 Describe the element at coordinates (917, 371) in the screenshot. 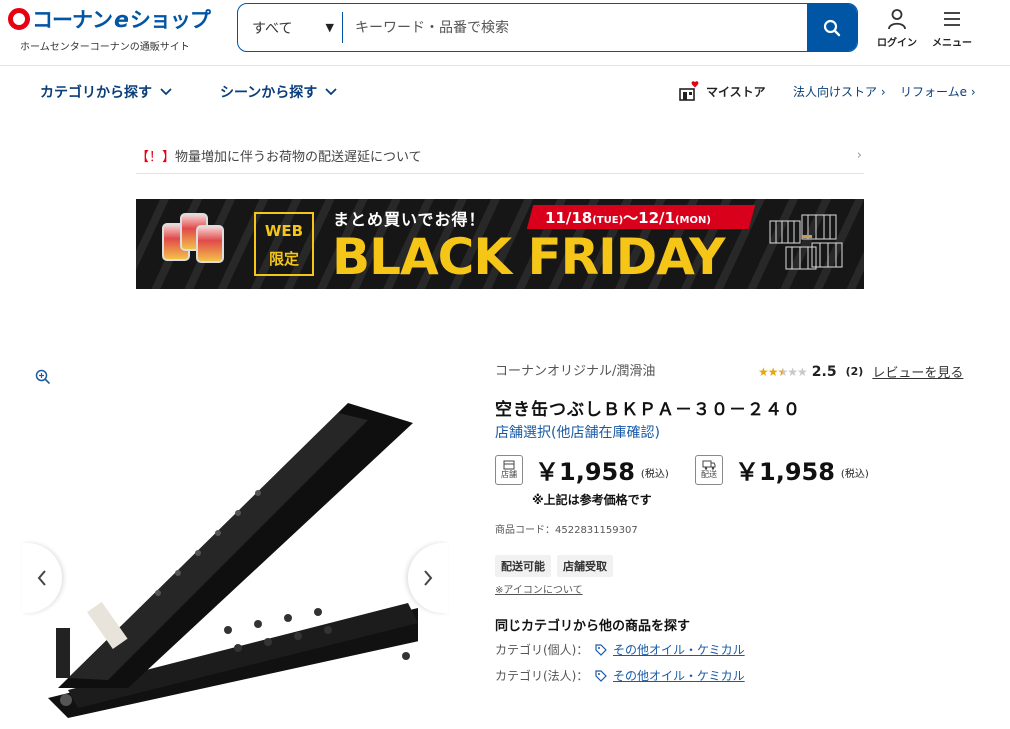

I see `review-link: レビューを見る` at that location.